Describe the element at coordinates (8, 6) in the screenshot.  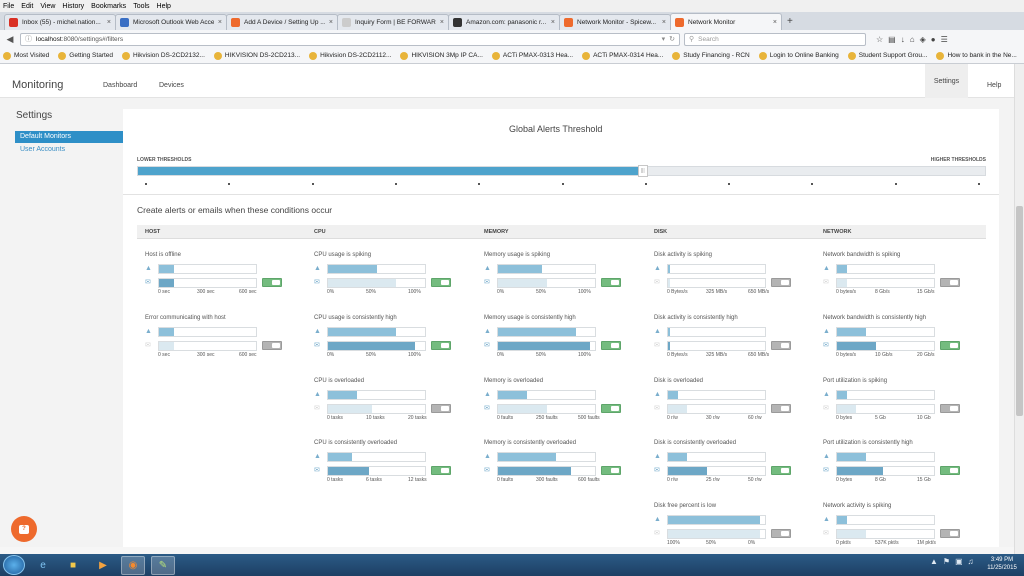
I see `menu-file: File` at that location.